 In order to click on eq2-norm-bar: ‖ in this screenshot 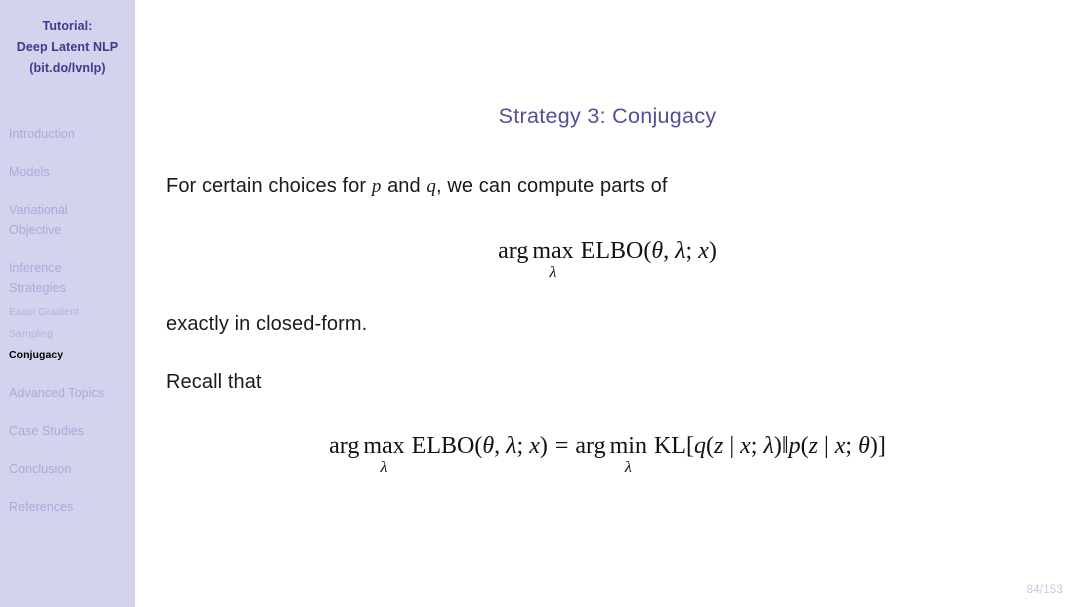, I will do `click(785, 446)`.